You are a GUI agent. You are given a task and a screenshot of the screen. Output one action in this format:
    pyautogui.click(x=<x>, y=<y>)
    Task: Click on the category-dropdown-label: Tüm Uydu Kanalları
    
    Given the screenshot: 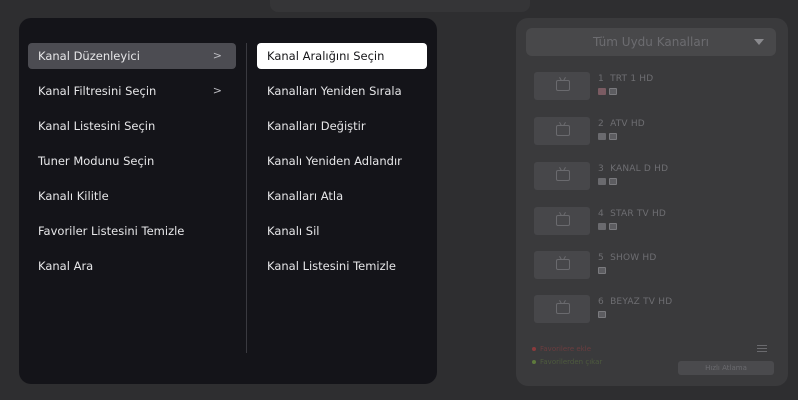 What is the action you would take?
    pyautogui.click(x=651, y=42)
    